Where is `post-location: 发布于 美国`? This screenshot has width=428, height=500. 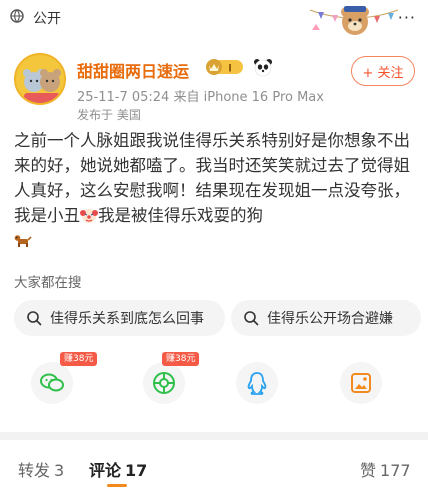
post-location: 发布于 美国 is located at coordinates (109, 114).